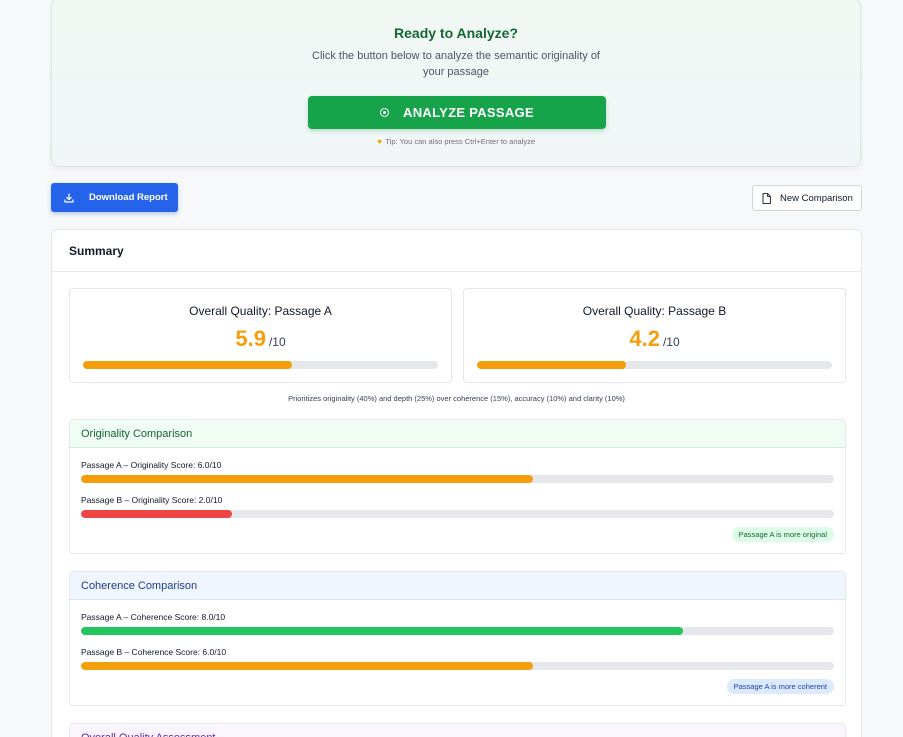 The image size is (903, 737). I want to click on analyze-passage-button: ANALYZE PASSAGE, so click(457, 112).